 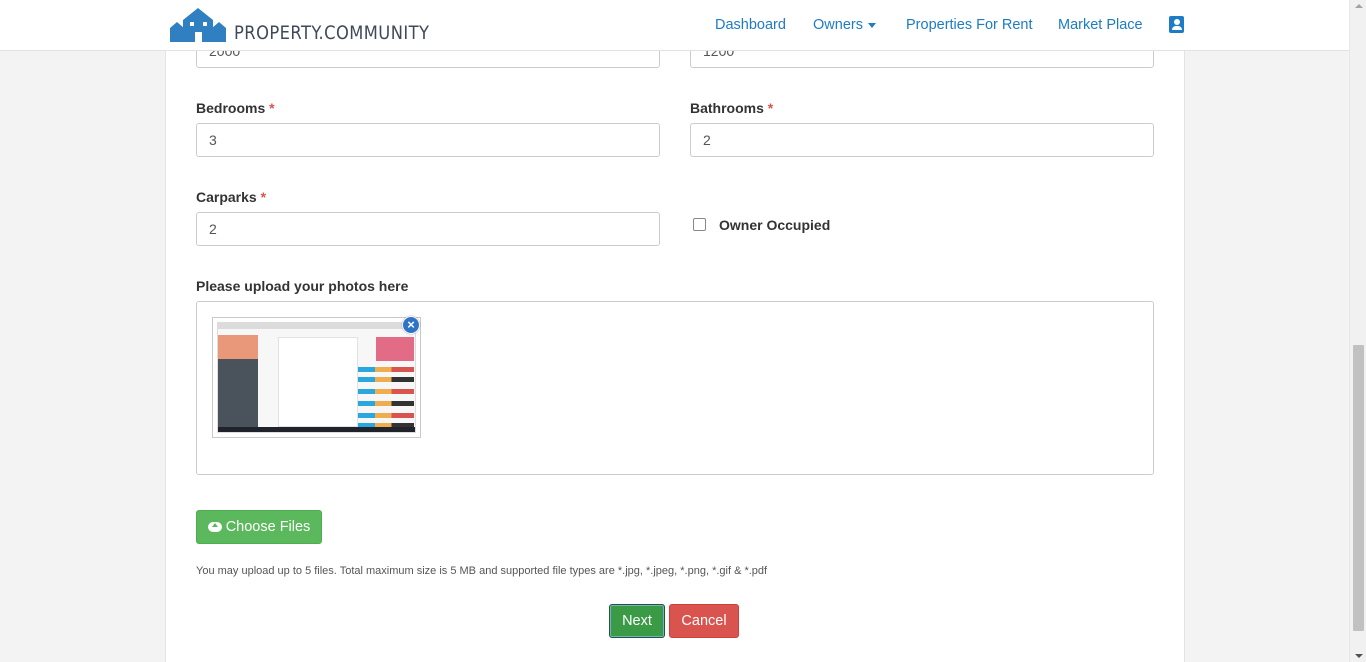 What do you see at coordinates (428, 229) in the screenshot?
I see `carparks-input` at bounding box center [428, 229].